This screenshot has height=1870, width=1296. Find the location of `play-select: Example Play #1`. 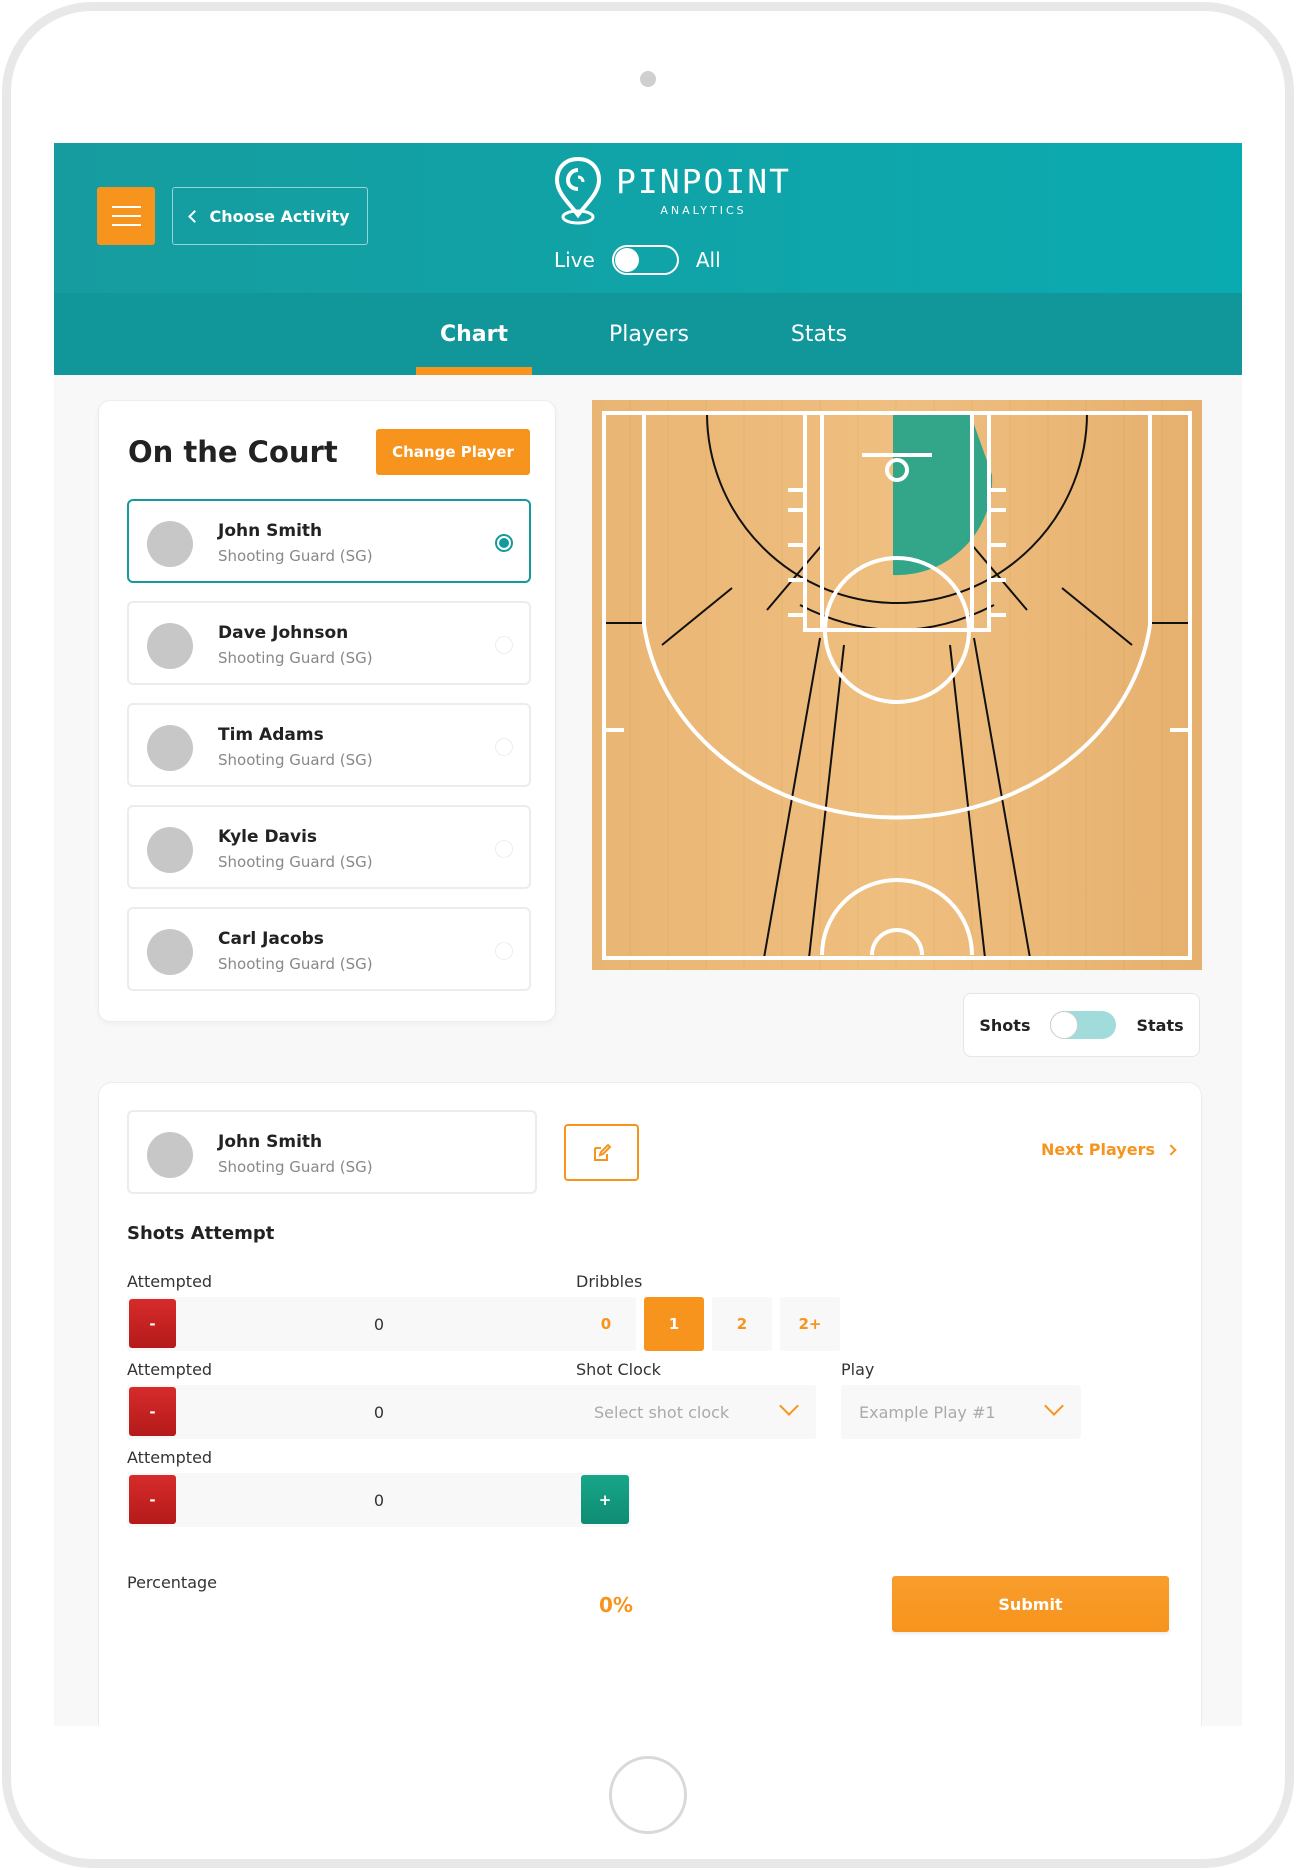

play-select: Example Play #1 is located at coordinates (961, 1412).